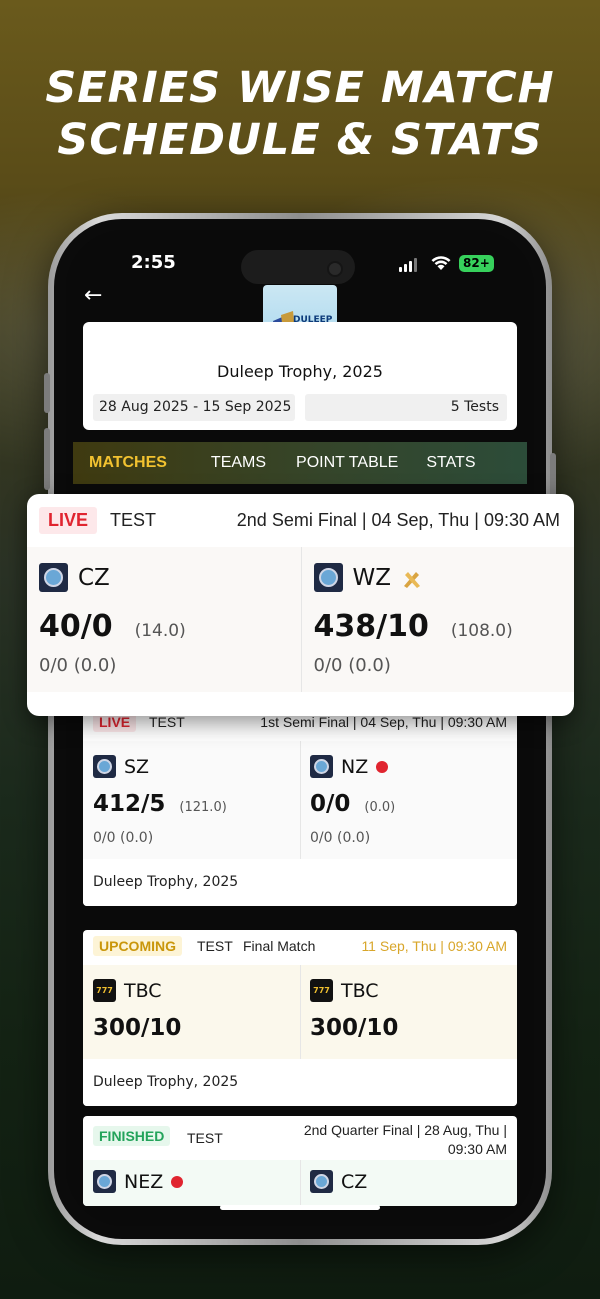  I want to click on team-1-panel: NEZ, so click(191, 1183).